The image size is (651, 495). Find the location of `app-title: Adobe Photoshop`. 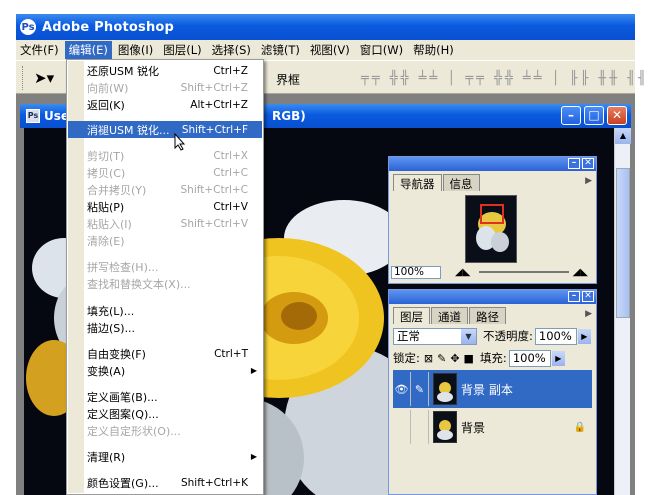

app-title: Adobe Photoshop is located at coordinates (108, 27).